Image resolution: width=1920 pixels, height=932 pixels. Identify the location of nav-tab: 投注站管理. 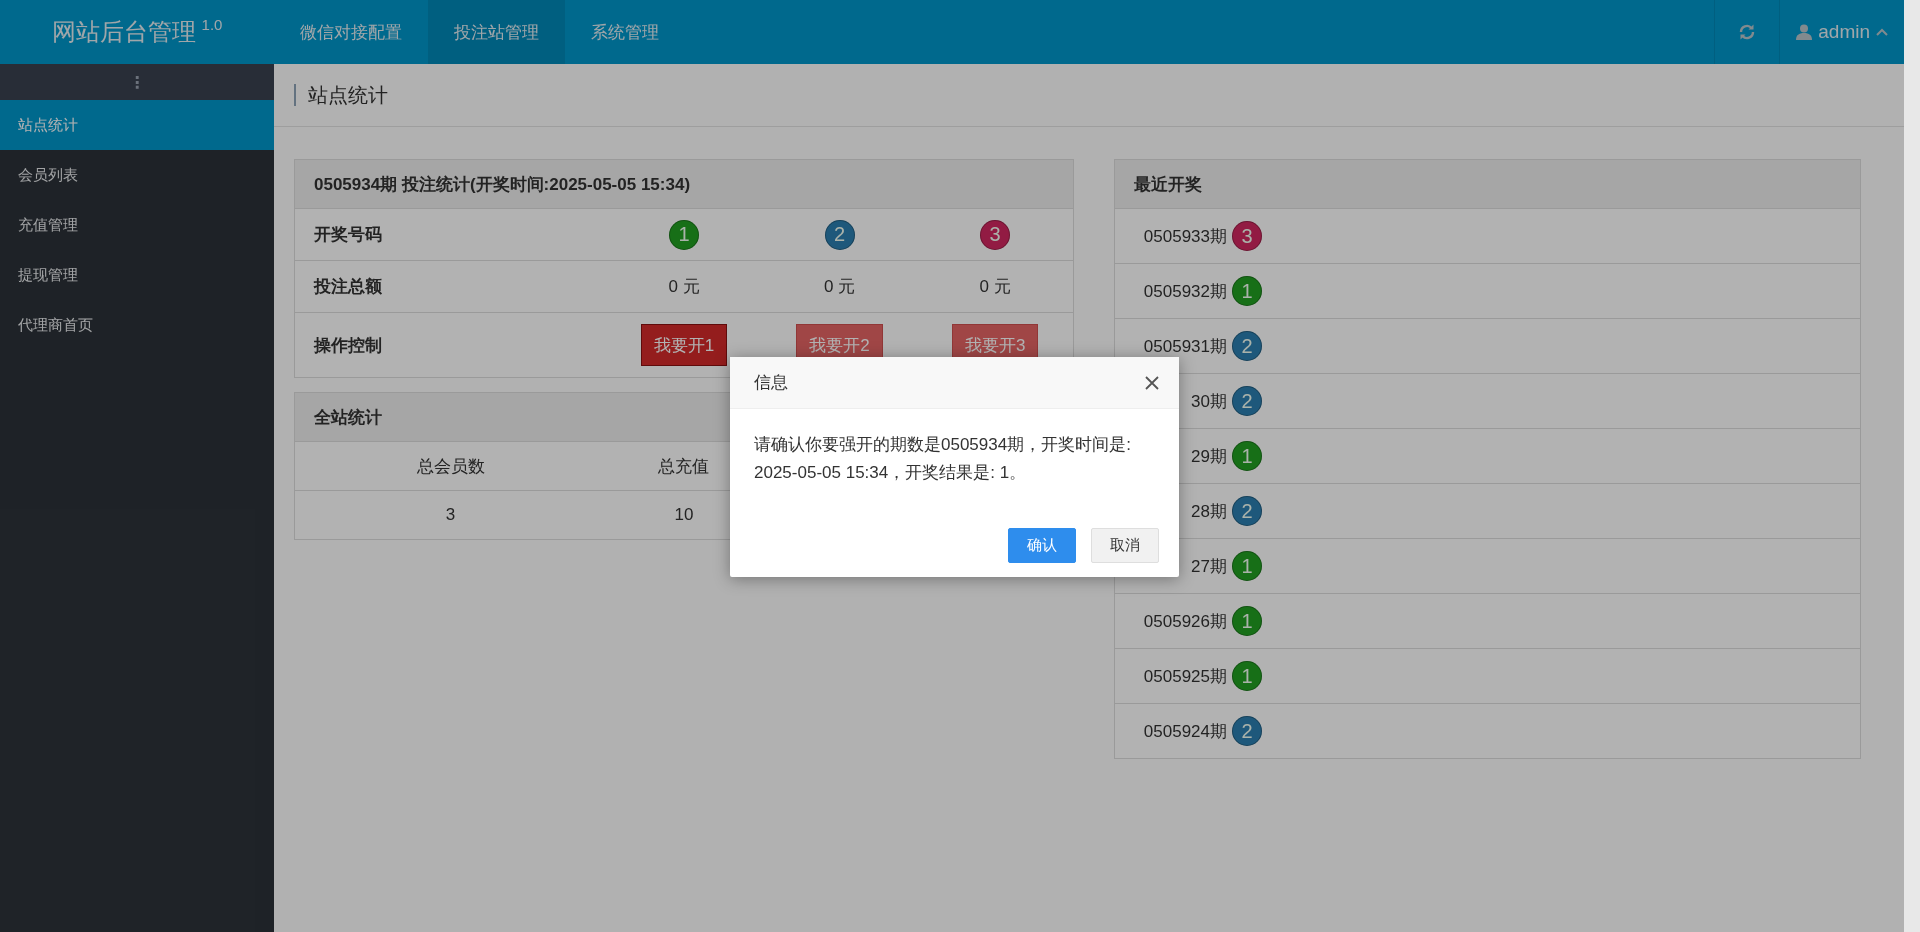
(496, 32).